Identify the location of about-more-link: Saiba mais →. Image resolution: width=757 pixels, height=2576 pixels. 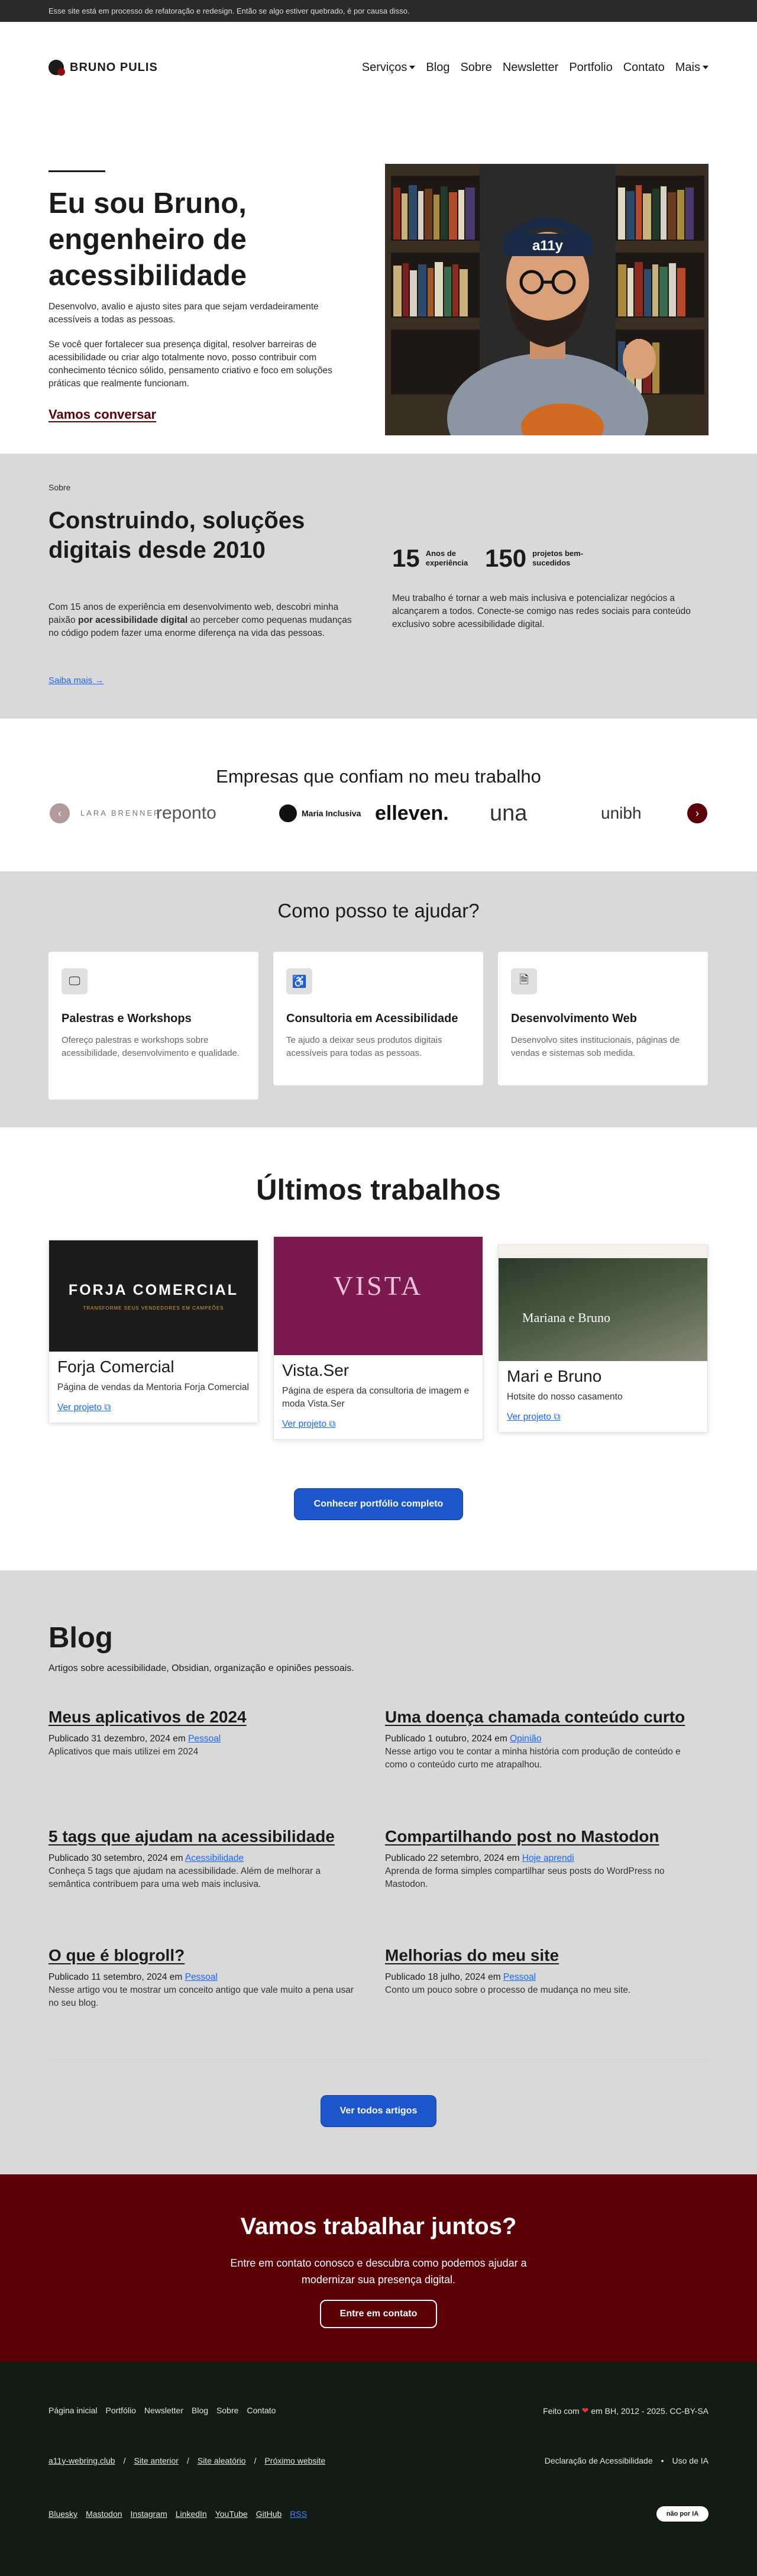
(75, 680).